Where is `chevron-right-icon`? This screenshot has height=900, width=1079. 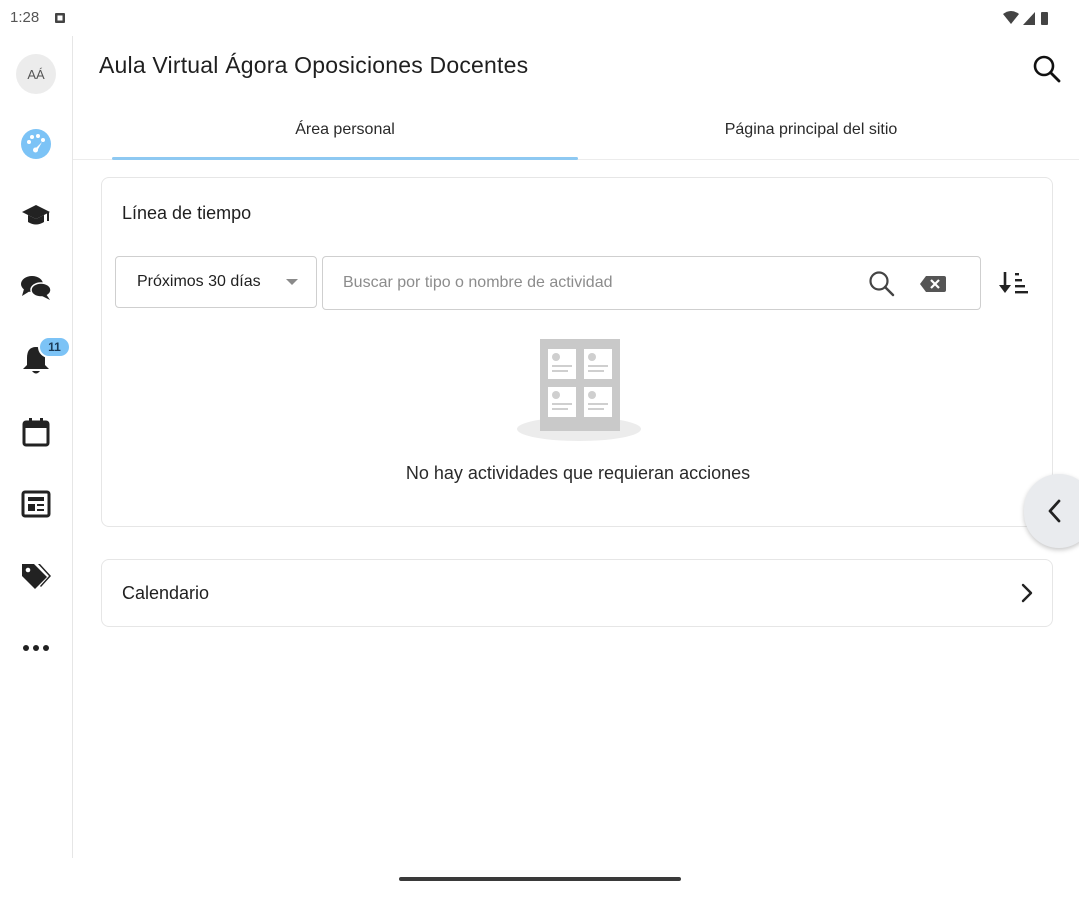
chevron-right-icon is located at coordinates (1027, 593).